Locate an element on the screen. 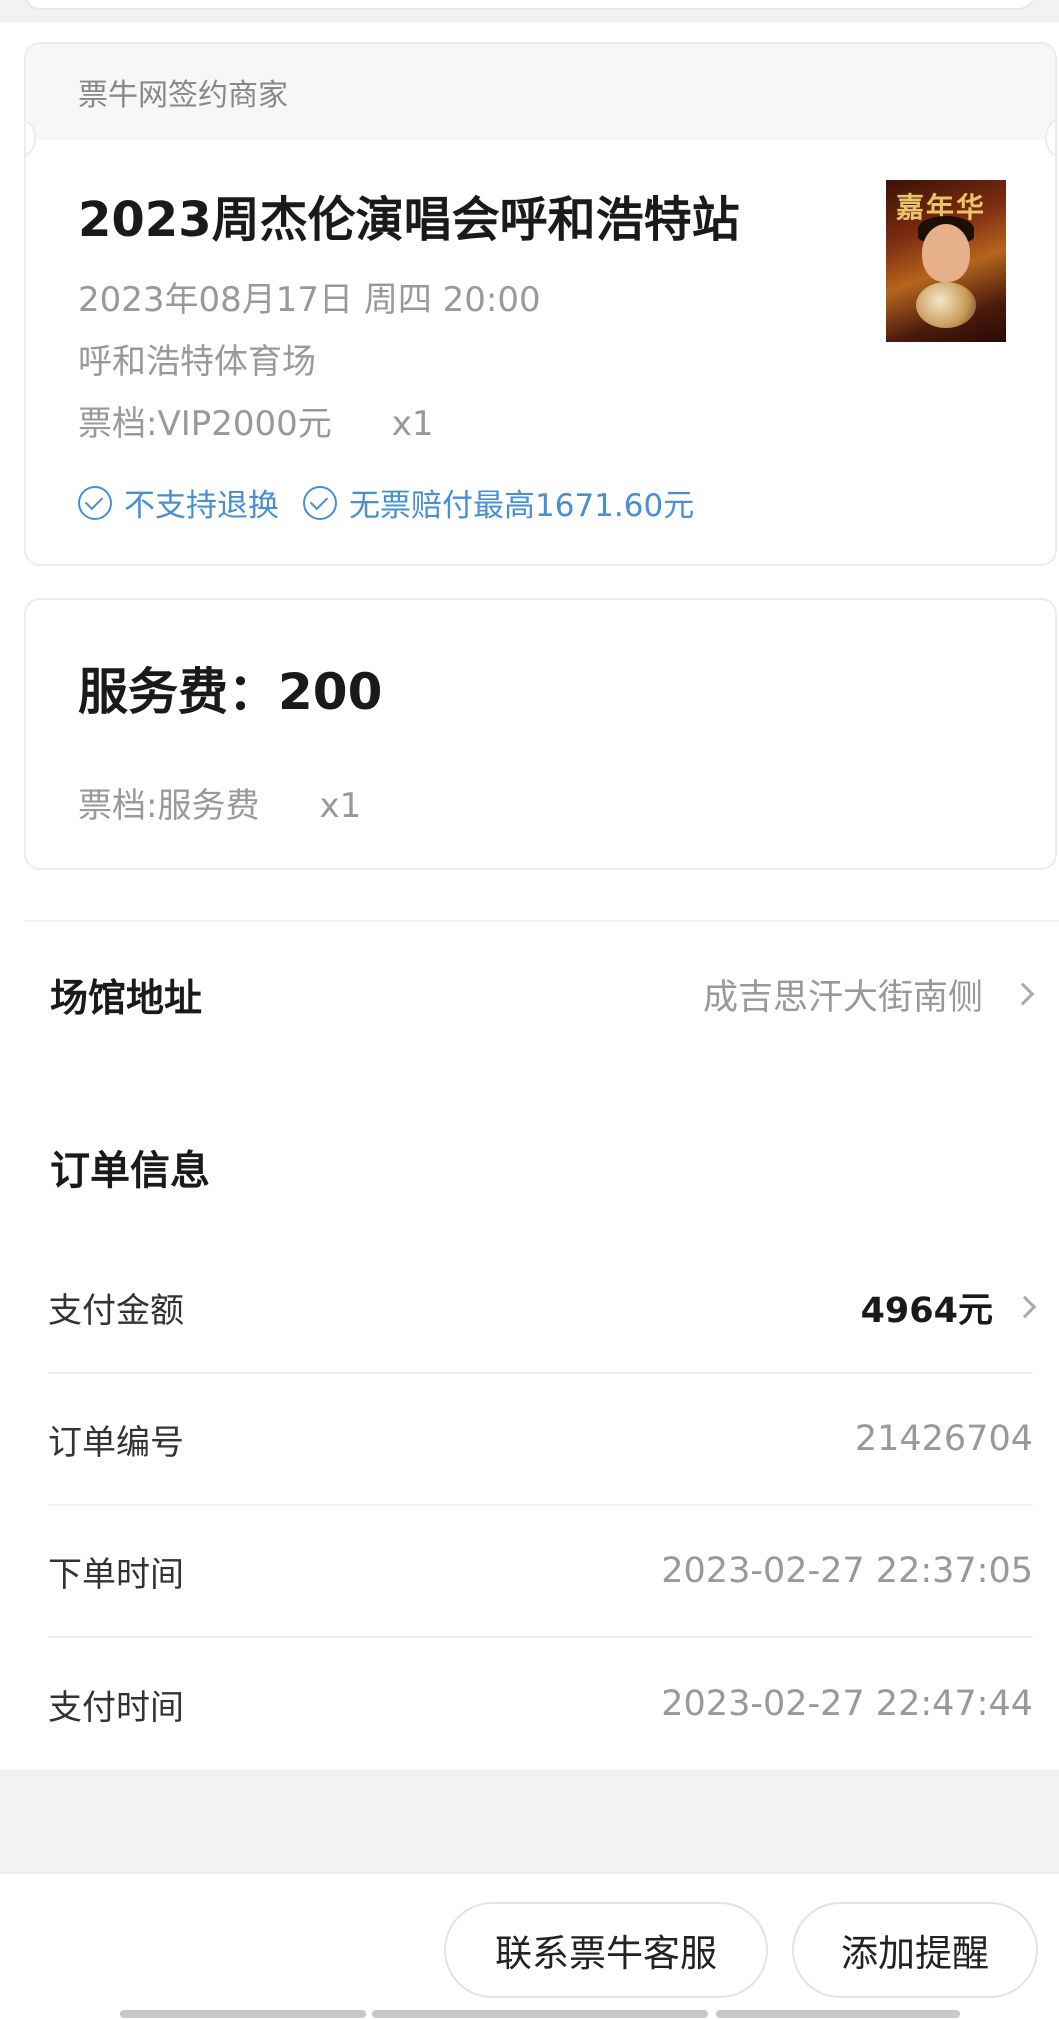  payment-time-value: 2023-02-27 22:47:44 is located at coordinates (847, 1704).